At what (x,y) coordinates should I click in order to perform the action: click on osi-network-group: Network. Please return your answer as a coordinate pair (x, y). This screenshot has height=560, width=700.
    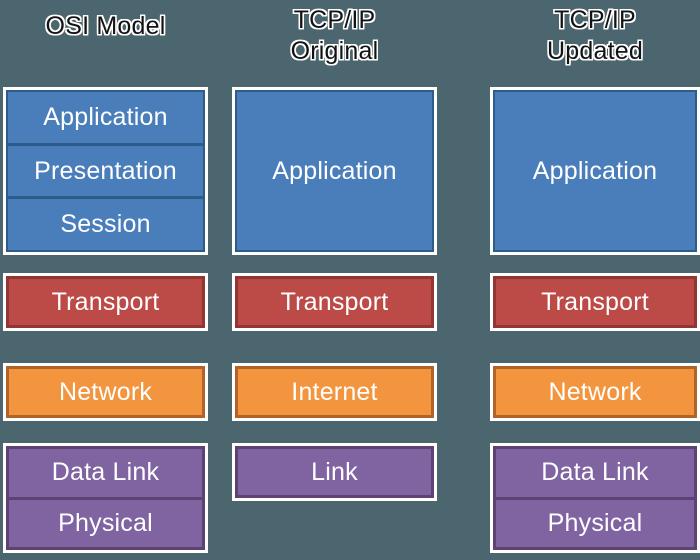
    Looking at the image, I should click on (105, 392).